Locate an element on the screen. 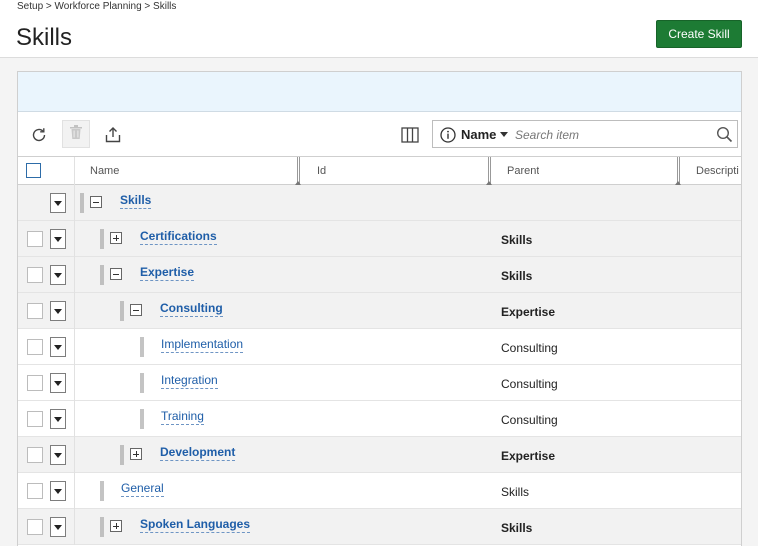 The width and height of the screenshot is (758, 546). export-icon is located at coordinates (113, 135).